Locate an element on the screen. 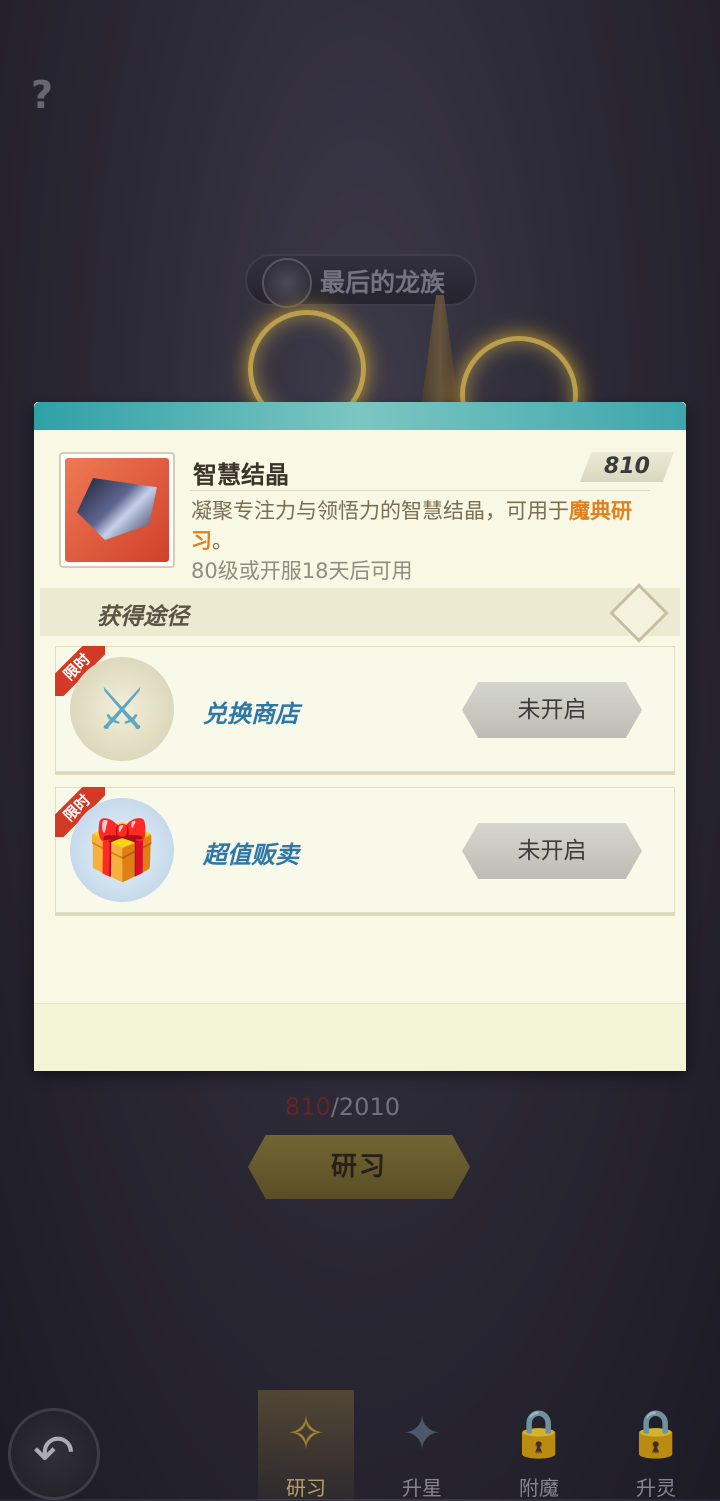 This screenshot has width=720, height=1501. popup-header-bar is located at coordinates (360, 416).